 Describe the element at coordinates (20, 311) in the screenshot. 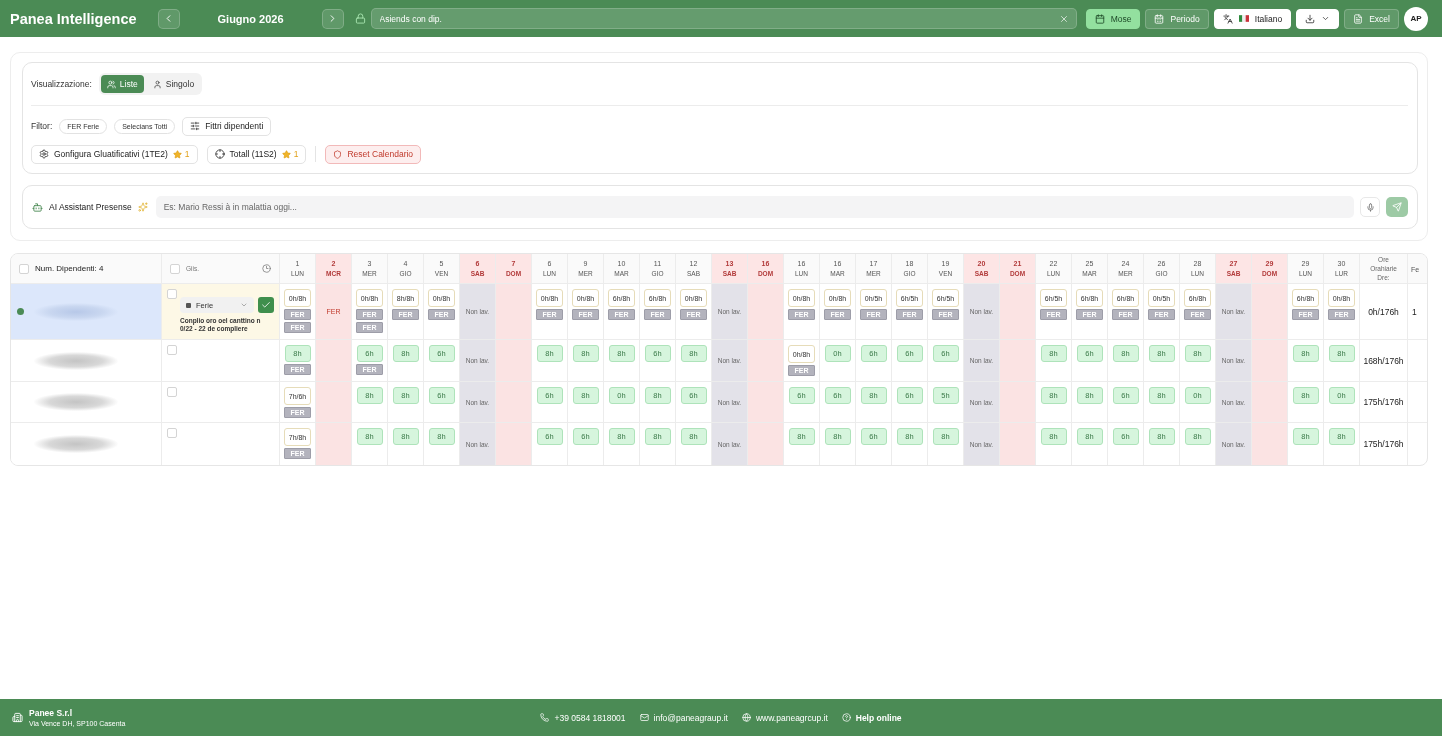

I see `selection-dot` at that location.